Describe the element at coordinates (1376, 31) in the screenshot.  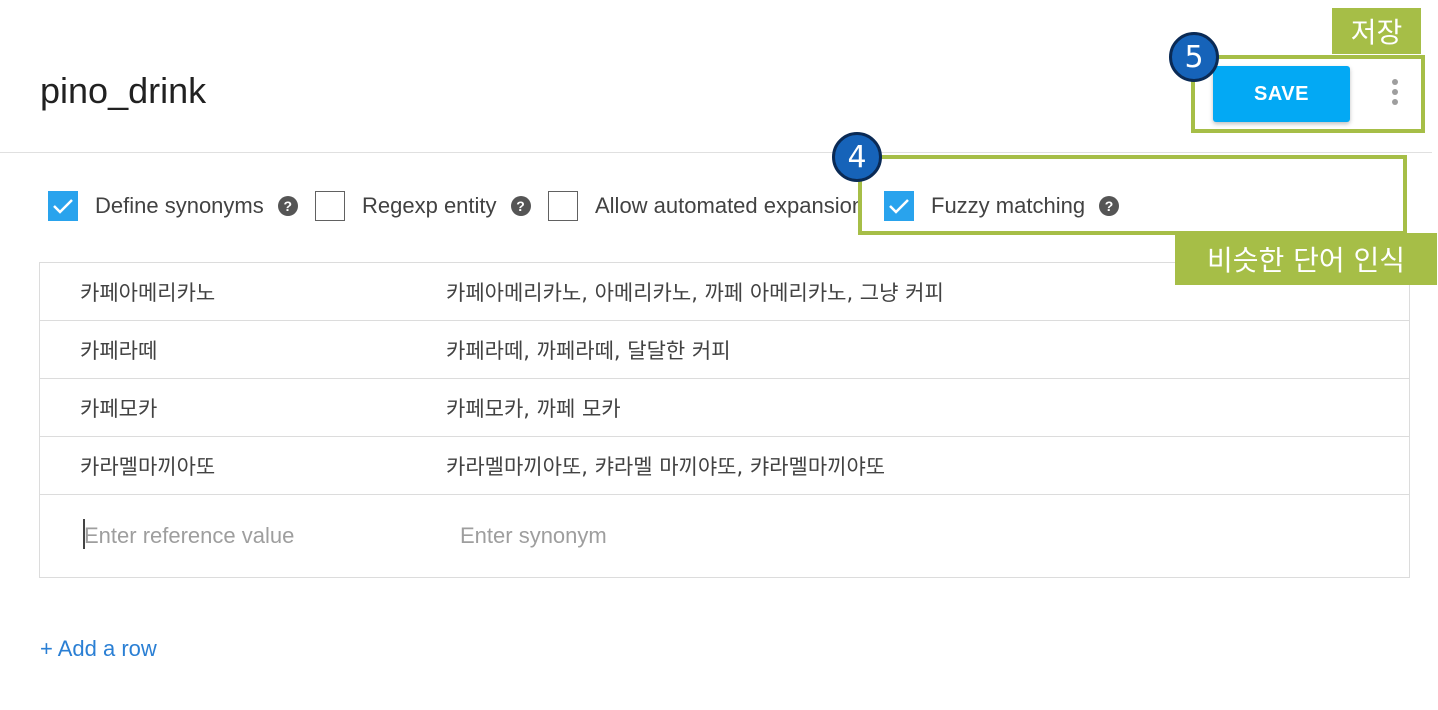
I see `save-caption: 저장` at that location.